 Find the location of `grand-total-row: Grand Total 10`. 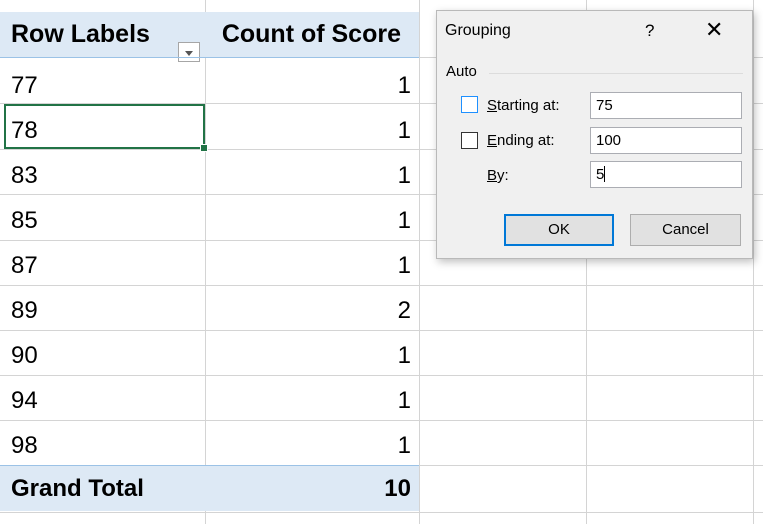

grand-total-row: Grand Total 10 is located at coordinates (209, 488).